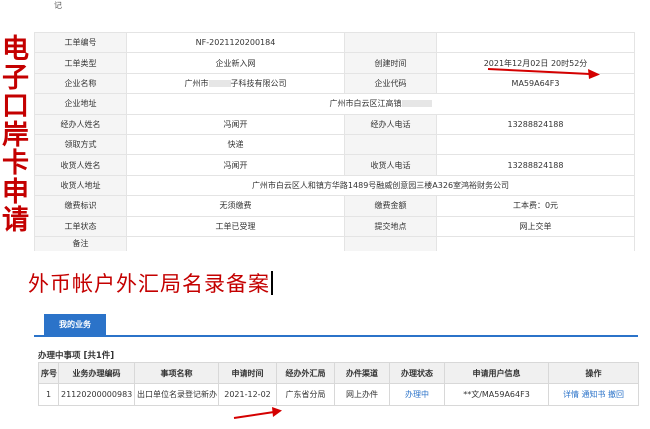 The width and height of the screenshot is (650, 429). Describe the element at coordinates (80, 104) in the screenshot. I see `form-label: 企业地址` at that location.